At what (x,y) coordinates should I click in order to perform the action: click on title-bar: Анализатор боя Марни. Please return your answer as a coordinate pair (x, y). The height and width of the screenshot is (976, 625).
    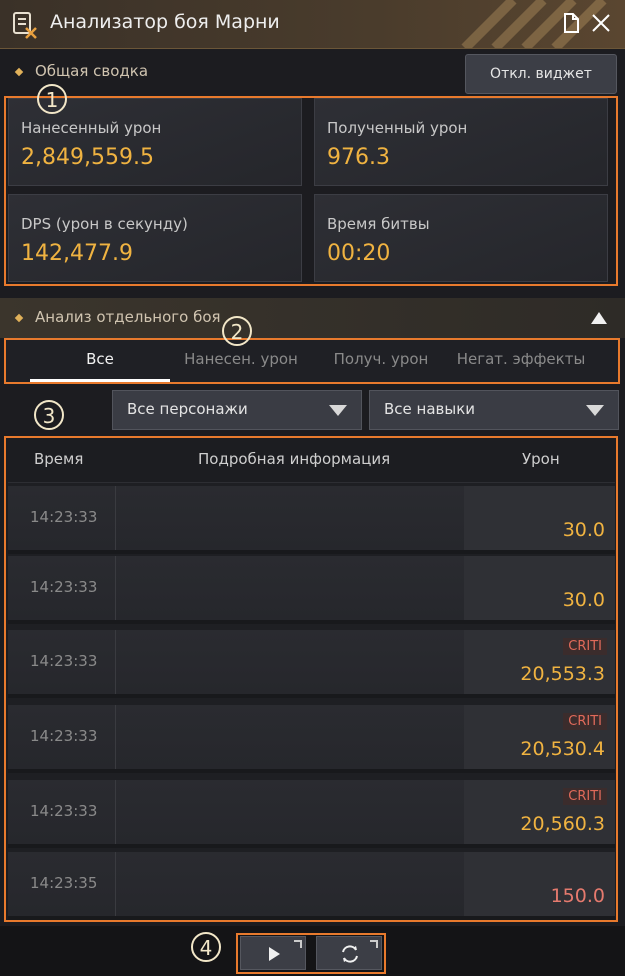
    Looking at the image, I should click on (312, 24).